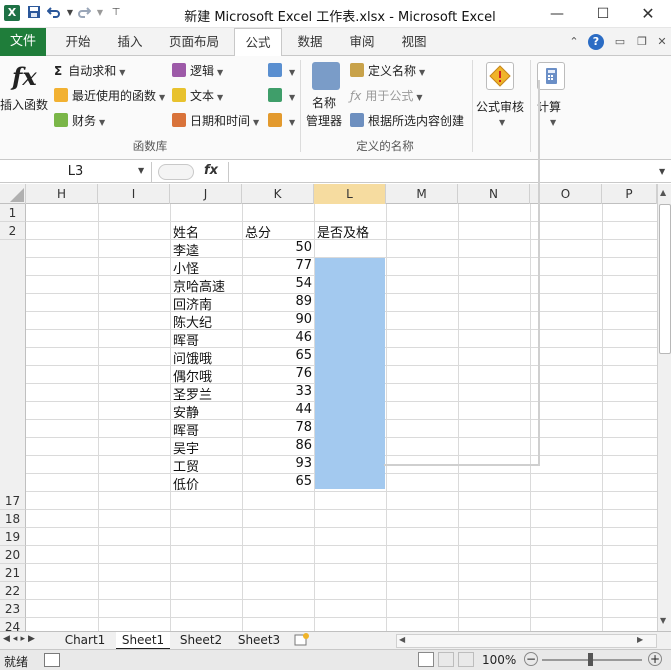 The image size is (671, 670). I want to click on save-icon, so click(34, 13).